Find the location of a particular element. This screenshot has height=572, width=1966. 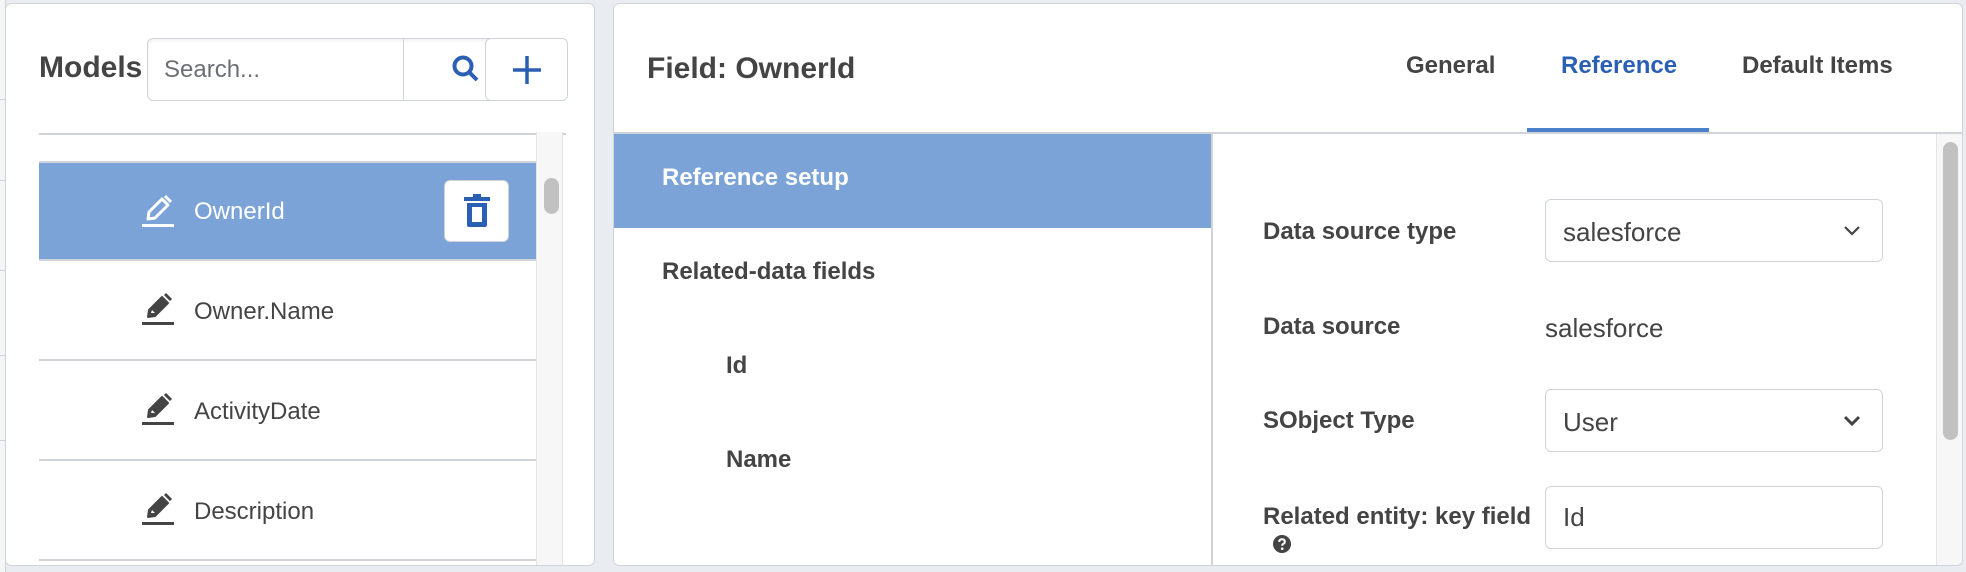

plus-icon is located at coordinates (526, 69).